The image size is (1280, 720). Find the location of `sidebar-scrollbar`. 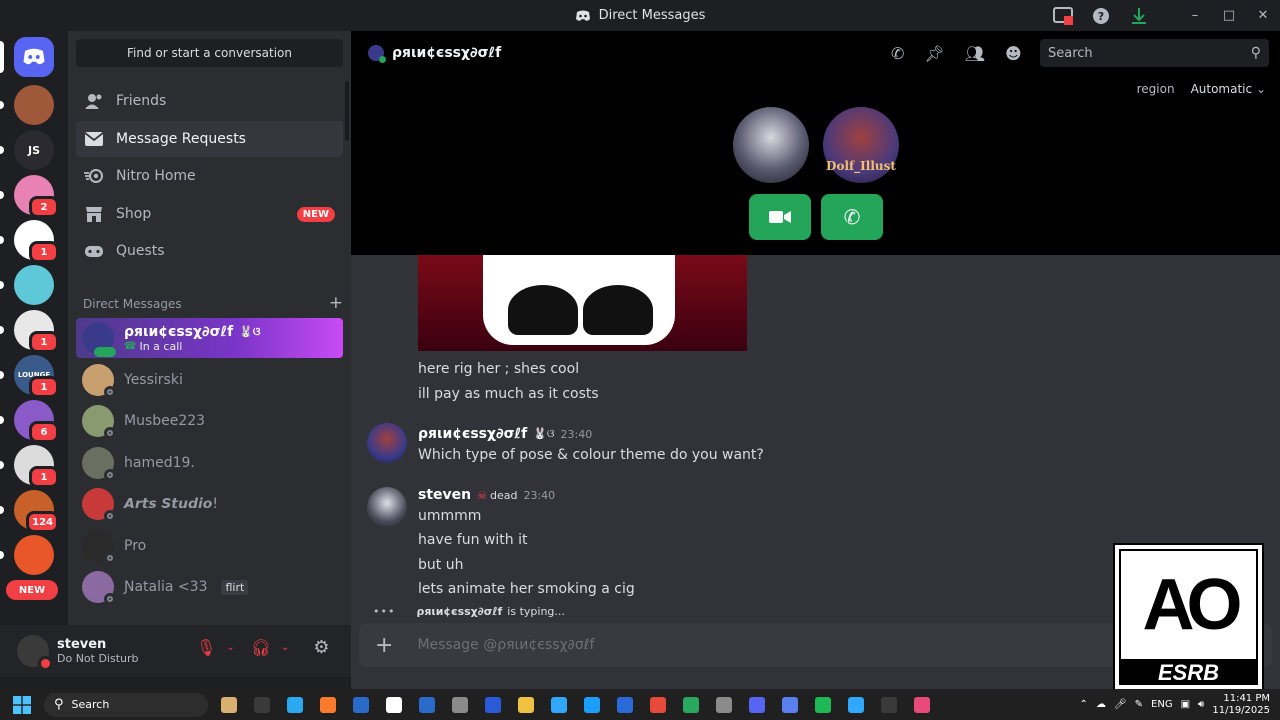

sidebar-scrollbar is located at coordinates (347, 111).